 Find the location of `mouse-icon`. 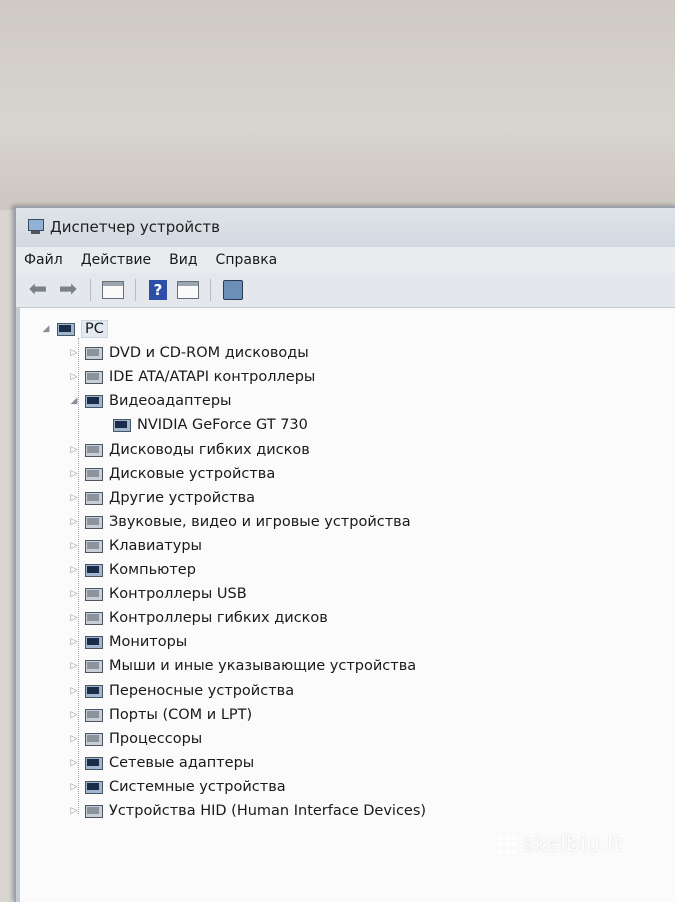

mouse-icon is located at coordinates (94, 666).